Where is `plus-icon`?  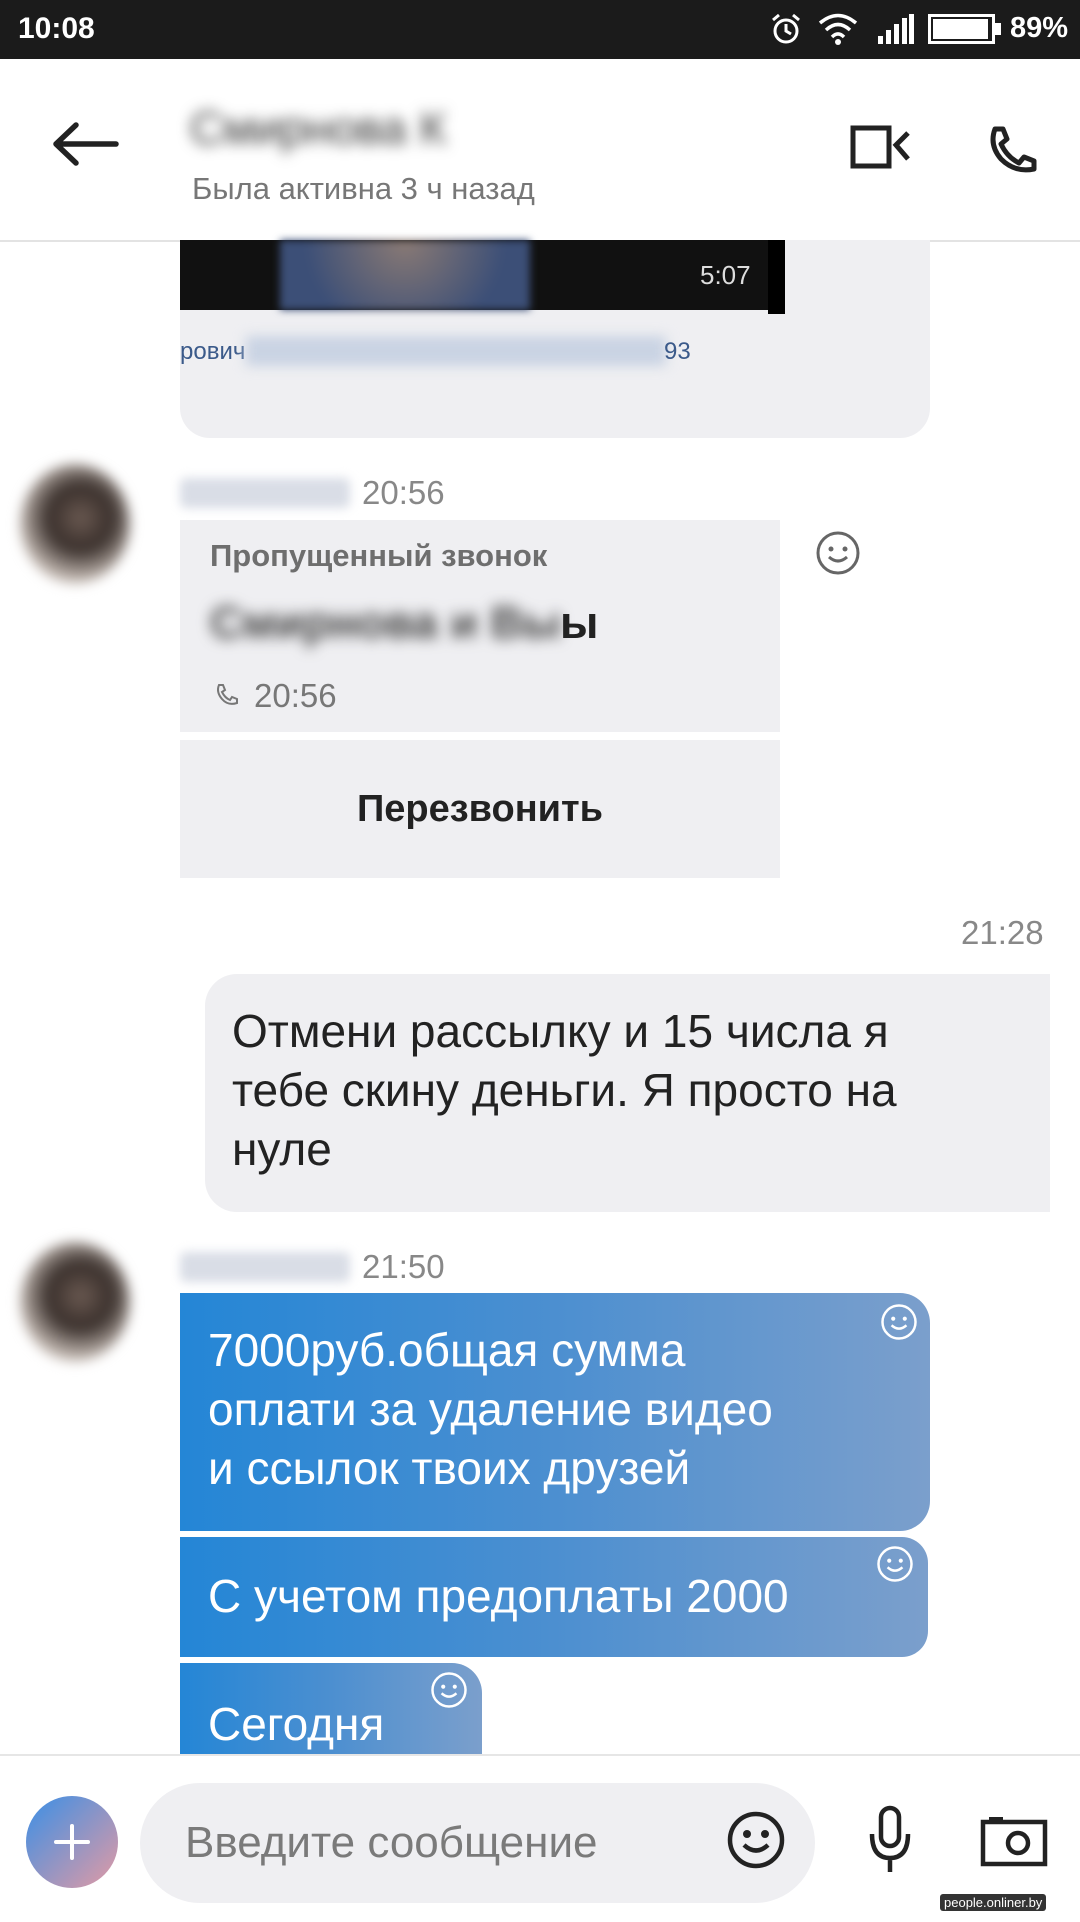 plus-icon is located at coordinates (72, 1842).